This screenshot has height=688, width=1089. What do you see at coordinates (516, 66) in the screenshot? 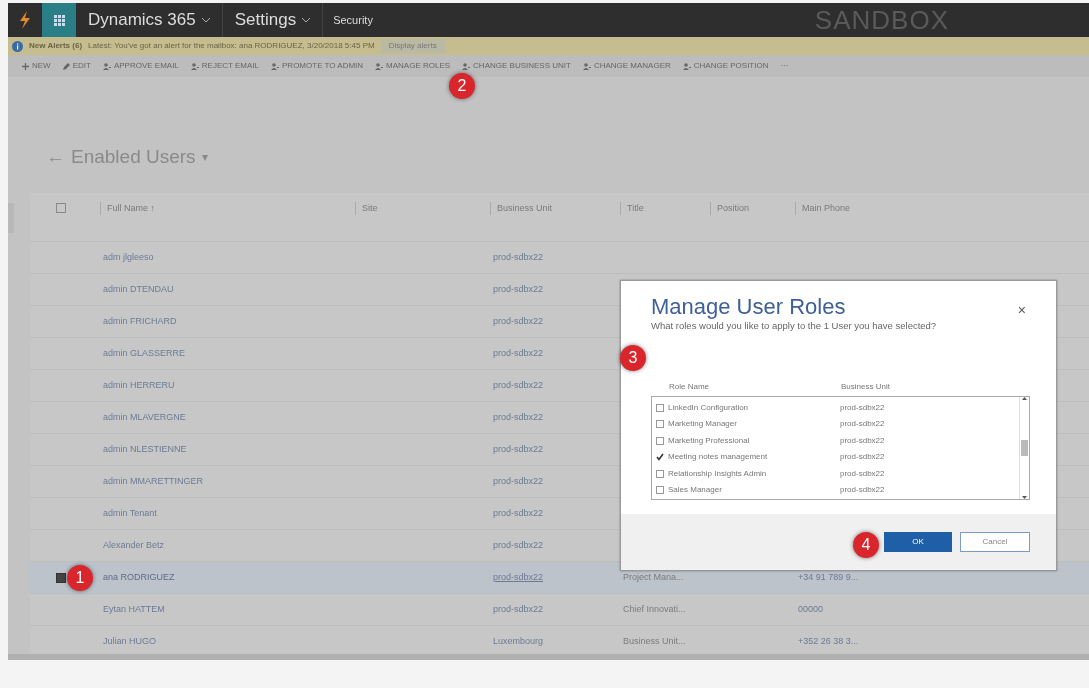
I see `command-button: CHANGE BUSINESS UNIT` at bounding box center [516, 66].